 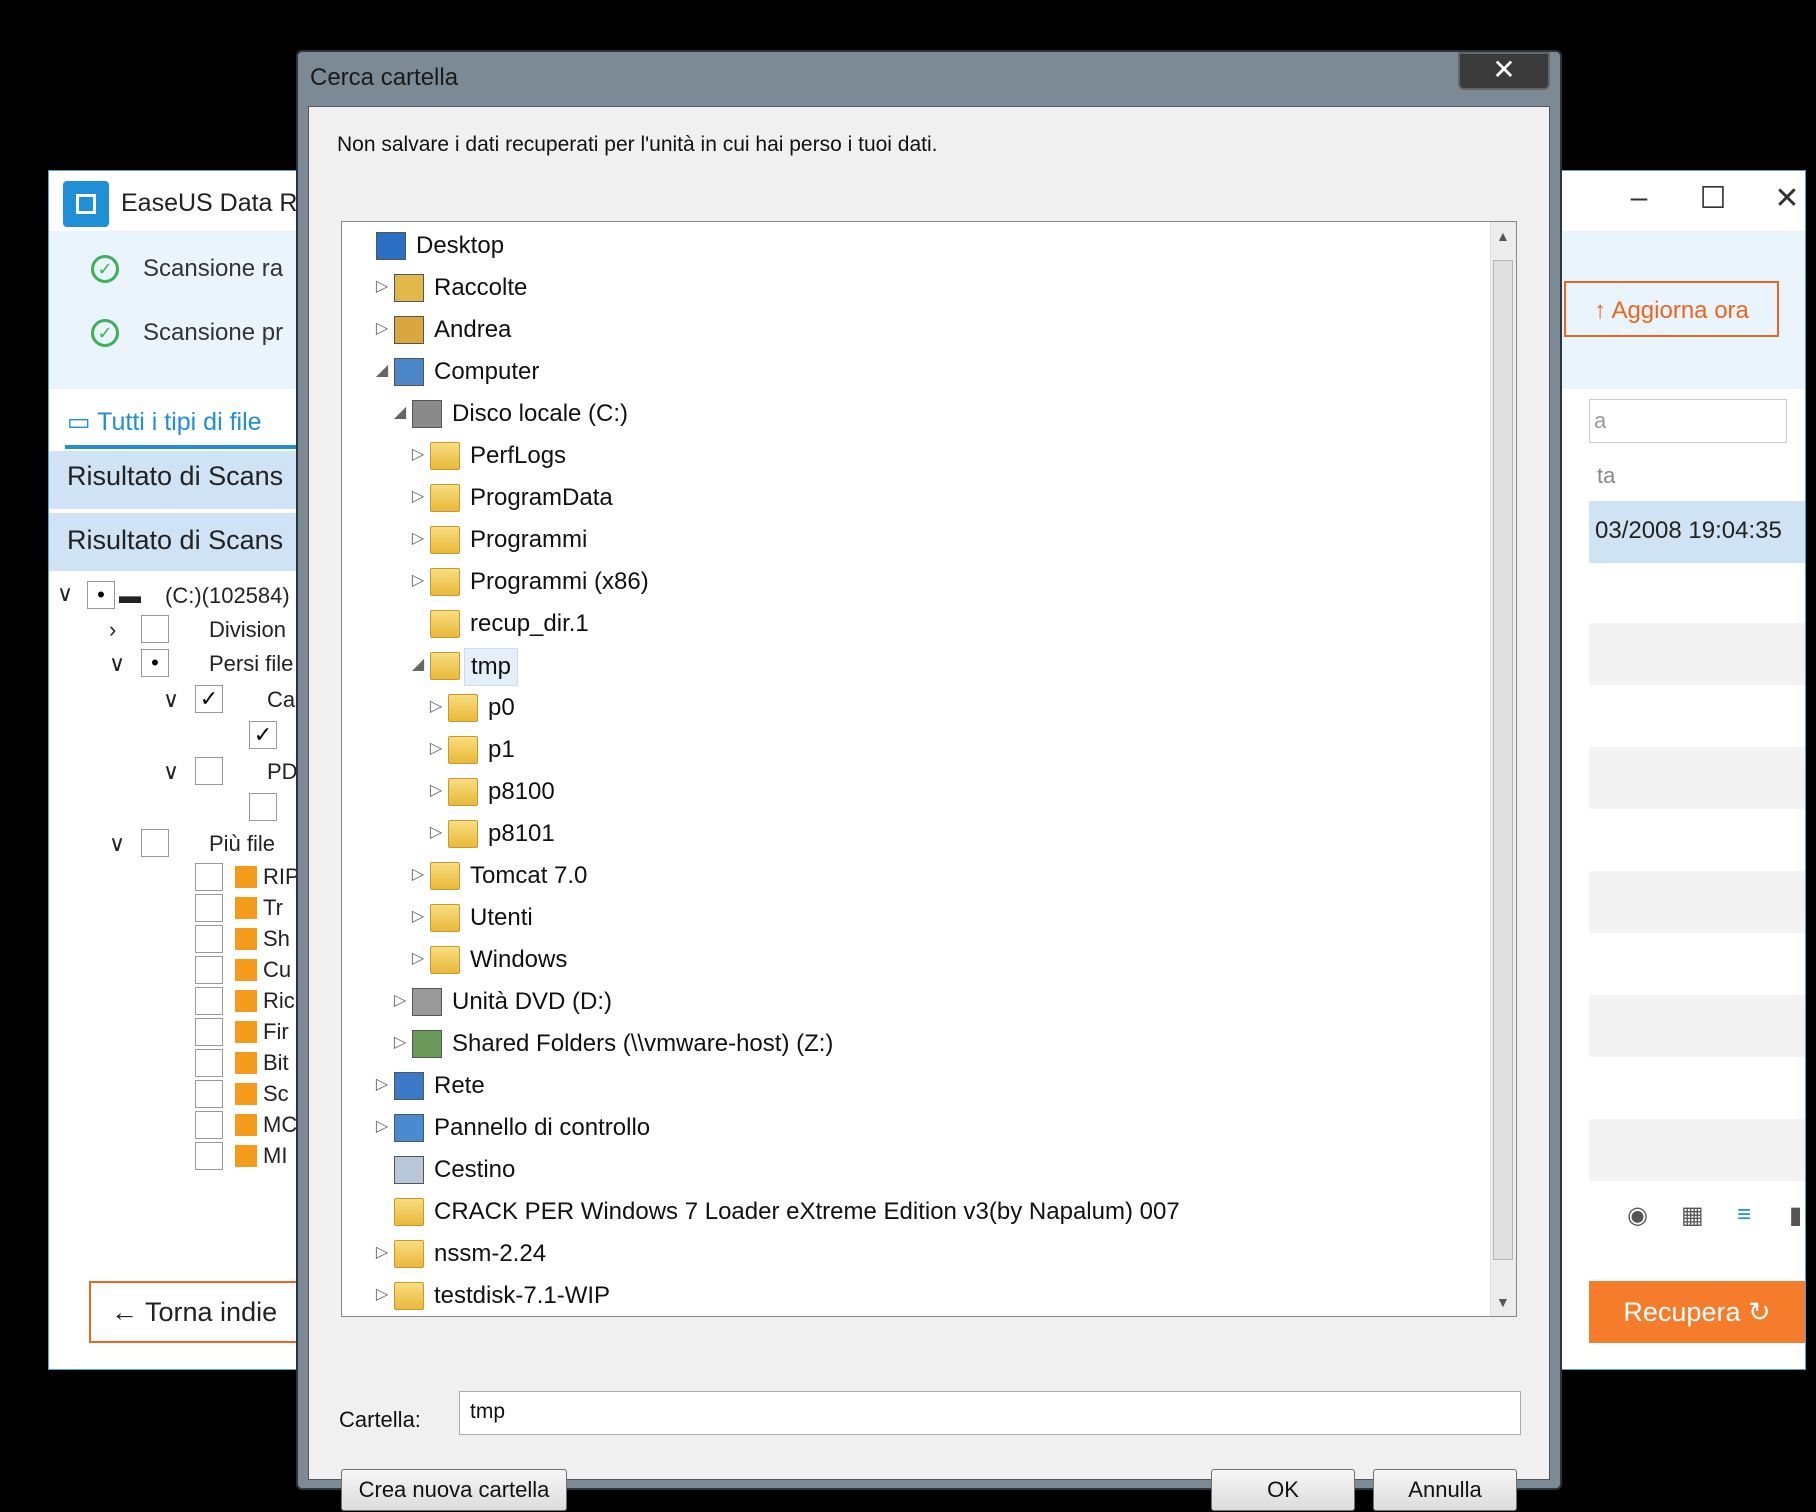 What do you see at coordinates (1639, 198) in the screenshot?
I see `minimize-icon: –` at bounding box center [1639, 198].